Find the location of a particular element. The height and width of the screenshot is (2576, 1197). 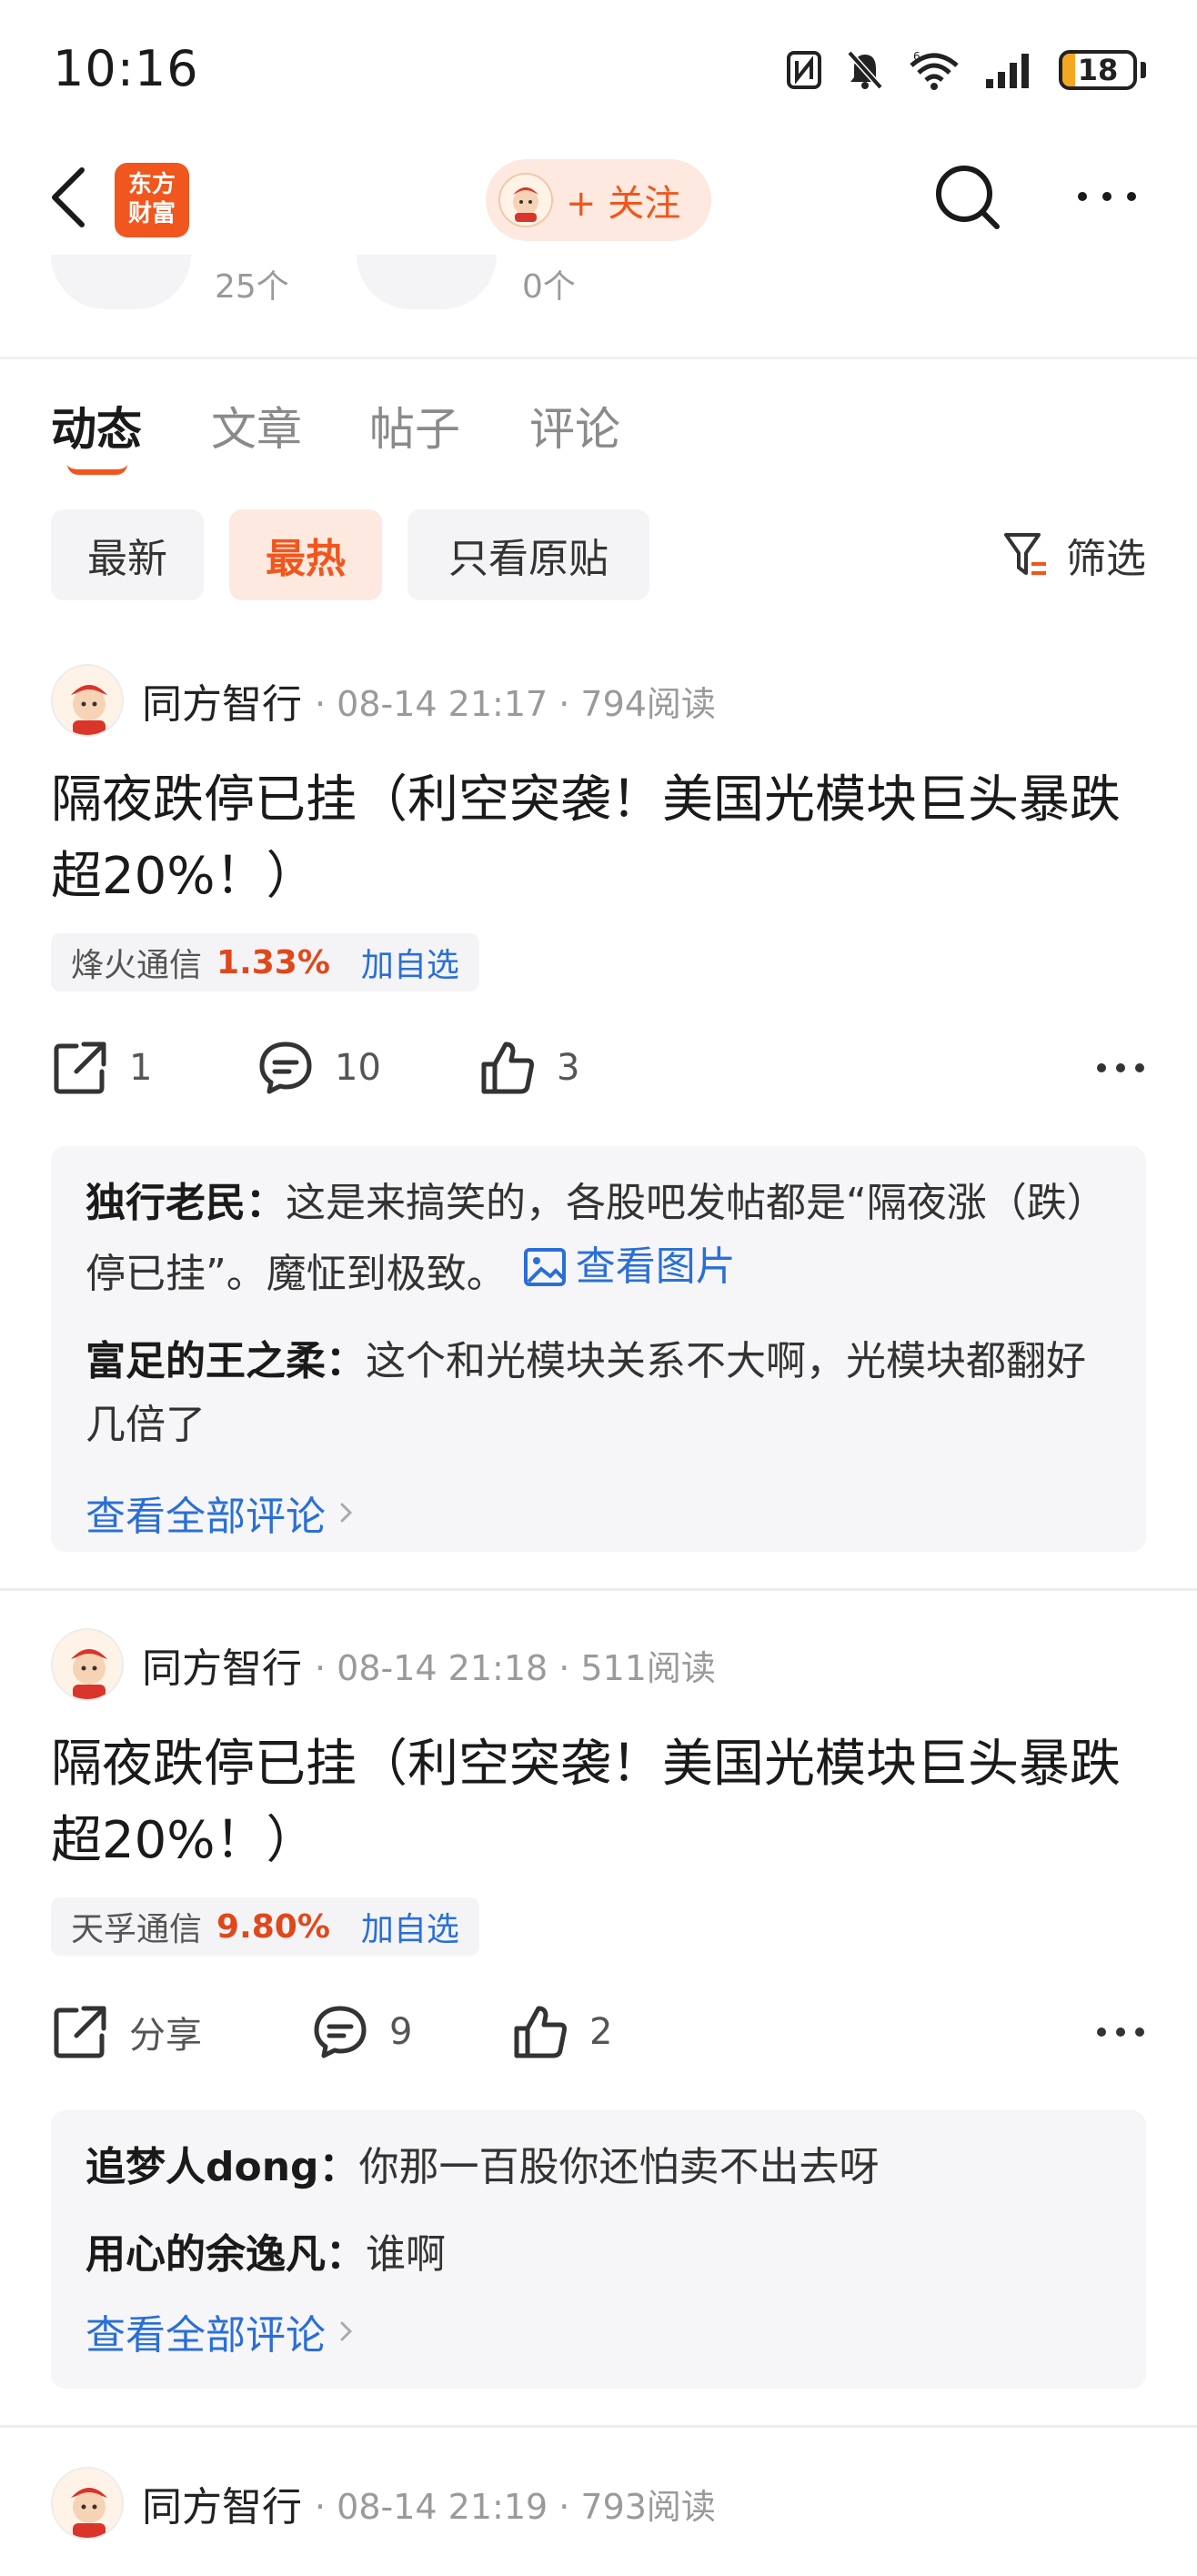

comments-preview: 追梦人dong：你那一百股你还怕卖不出去呀 用心的余逸凡：谁啊 查看全部评论 is located at coordinates (598, 2249).